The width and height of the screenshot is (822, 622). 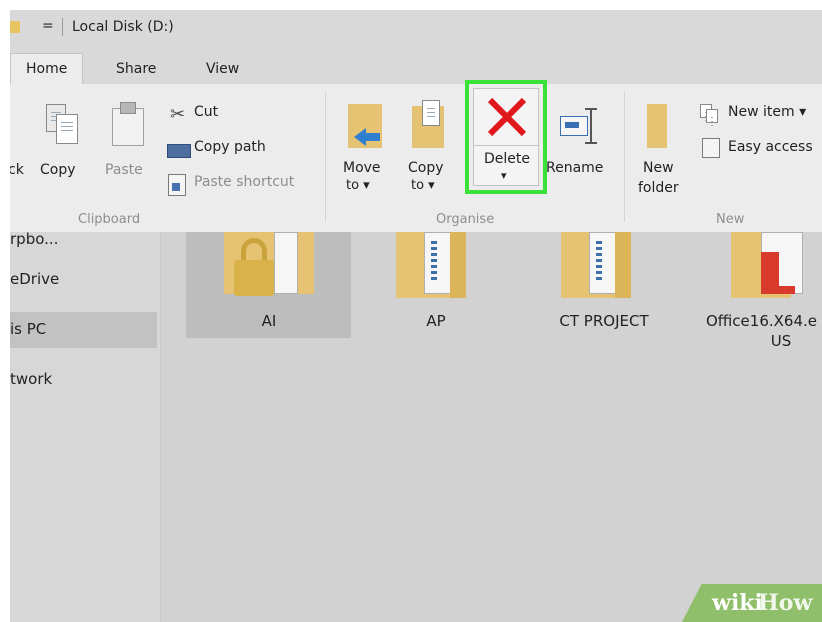 What do you see at coordinates (244, 182) in the screenshot?
I see `paste-shortcut-button-label: Paste shortcut` at bounding box center [244, 182].